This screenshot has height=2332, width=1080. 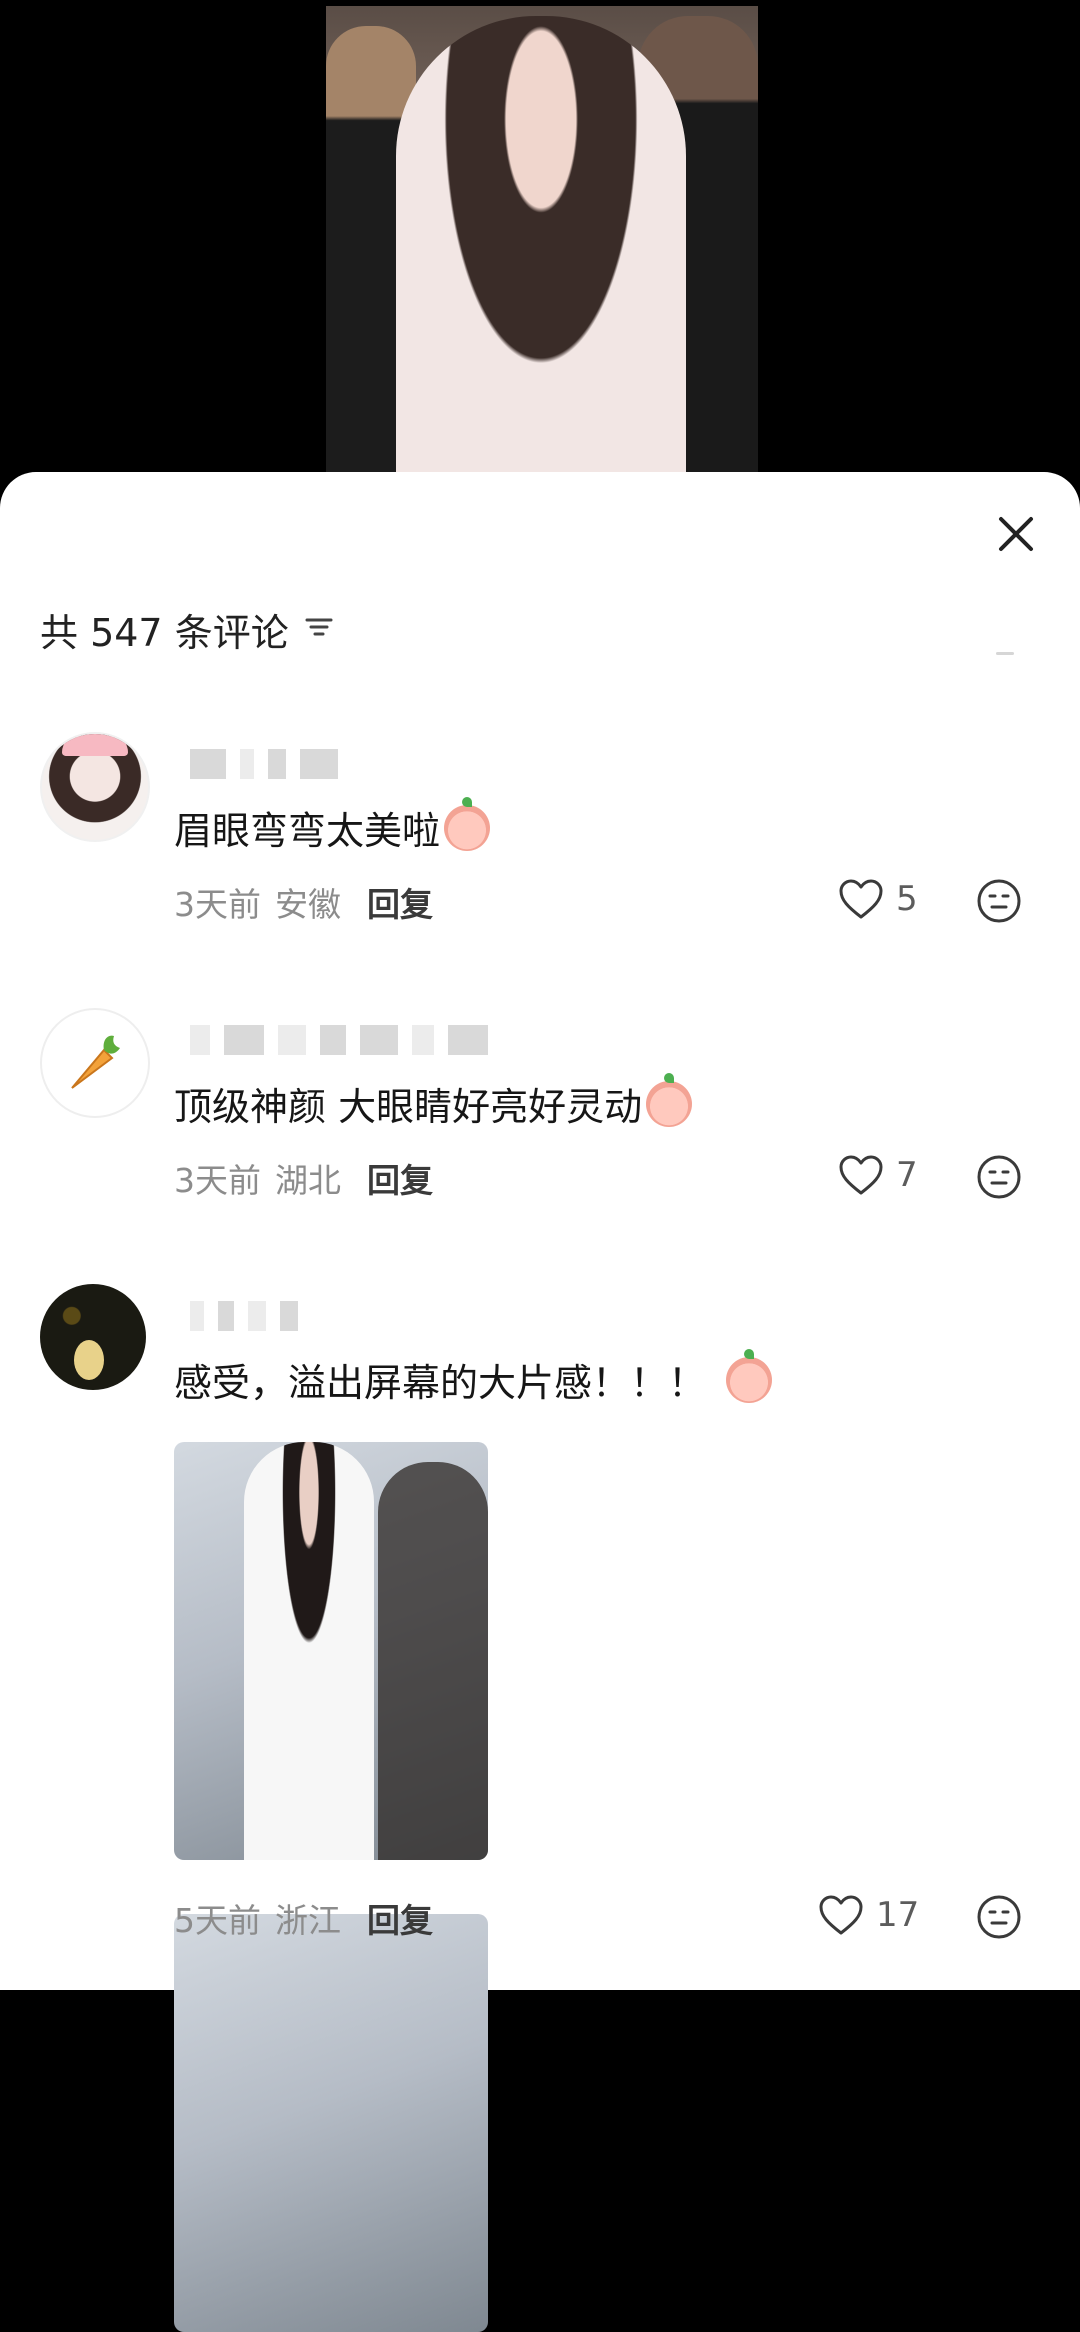 I want to click on carrot-icon, so click(x=95, y=1062).